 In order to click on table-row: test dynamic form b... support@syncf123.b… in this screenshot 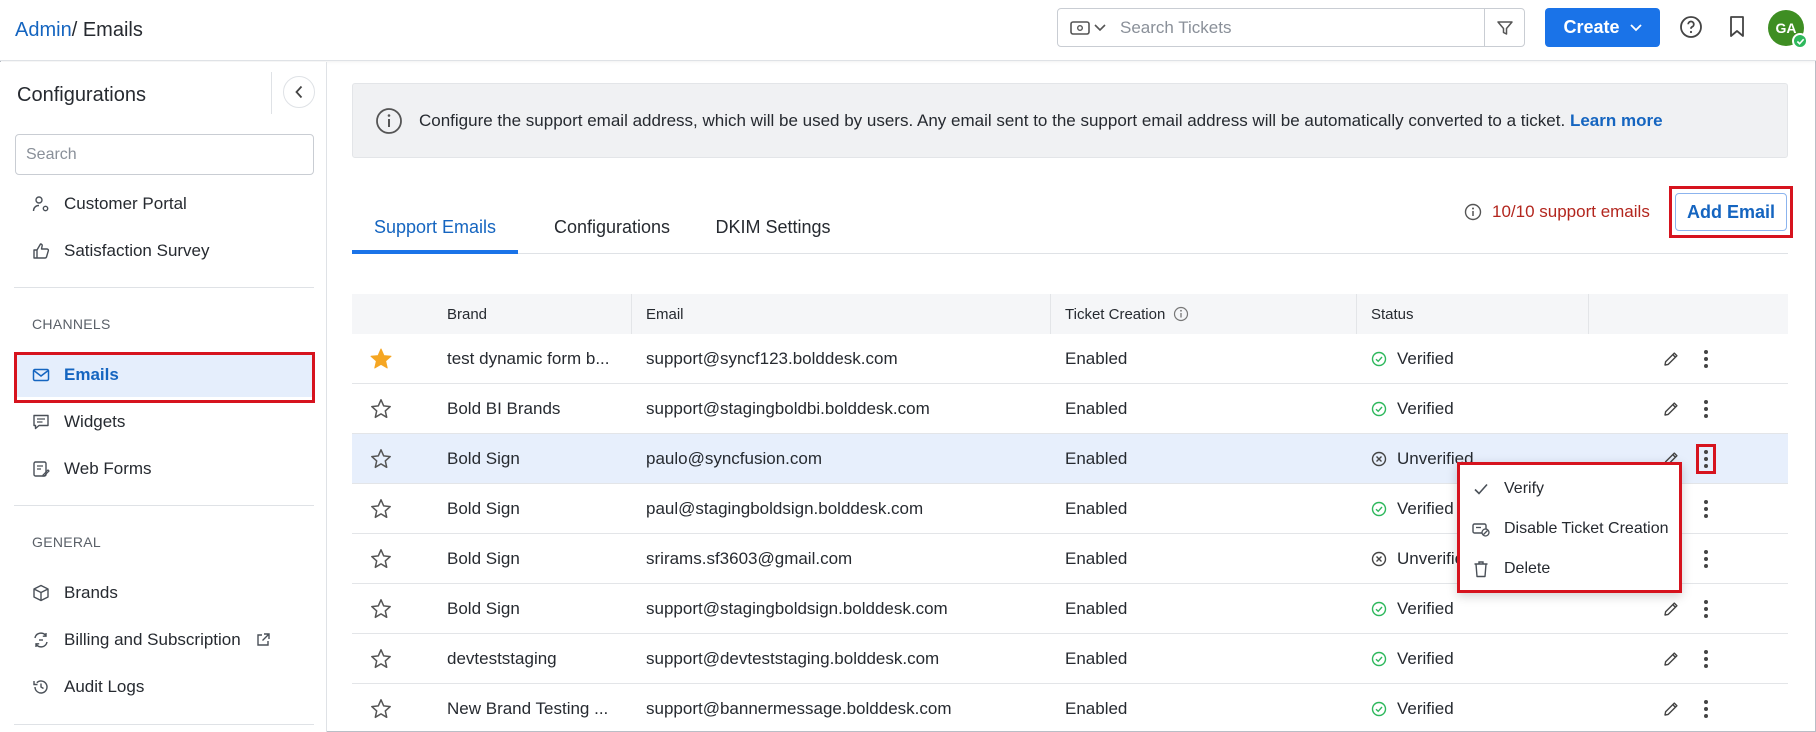, I will do `click(1070, 359)`.